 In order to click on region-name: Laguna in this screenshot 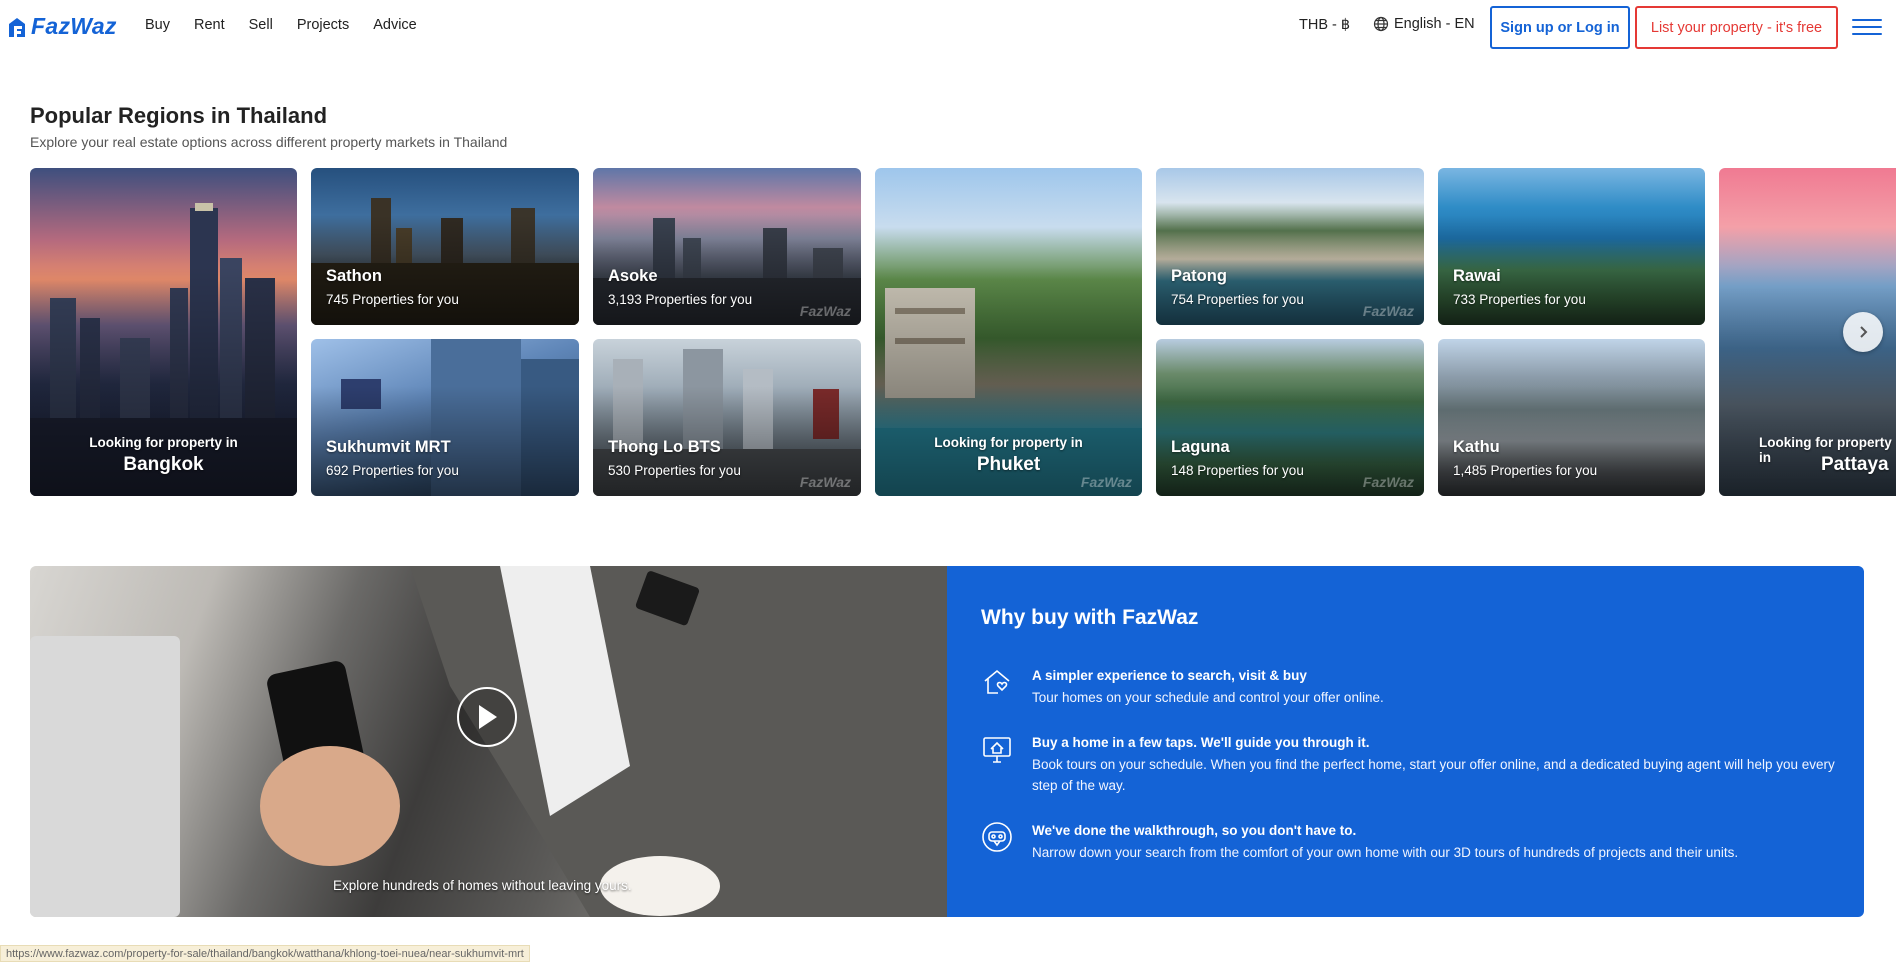, I will do `click(1200, 447)`.